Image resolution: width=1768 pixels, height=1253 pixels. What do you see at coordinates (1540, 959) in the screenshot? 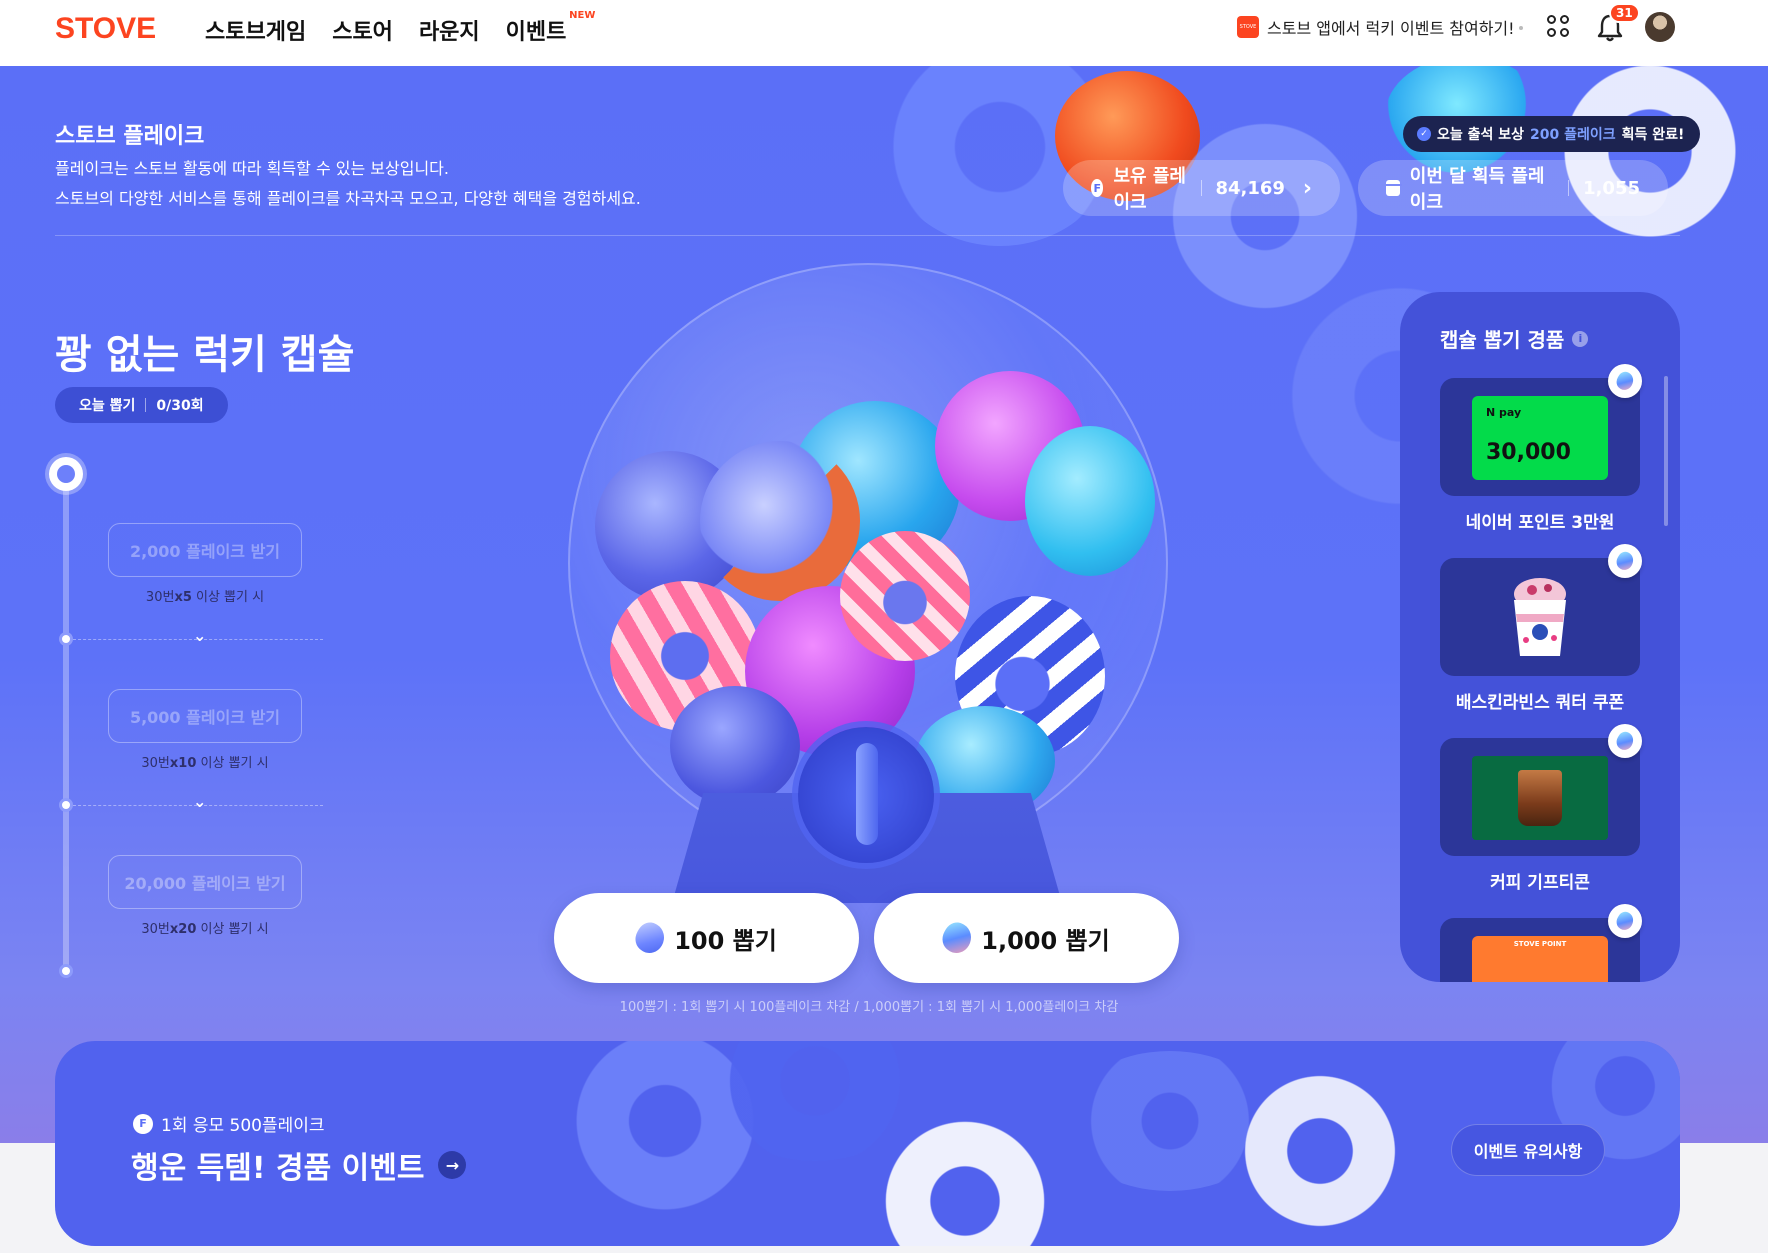
I see `stove-point-card: STOVE POINT` at bounding box center [1540, 959].